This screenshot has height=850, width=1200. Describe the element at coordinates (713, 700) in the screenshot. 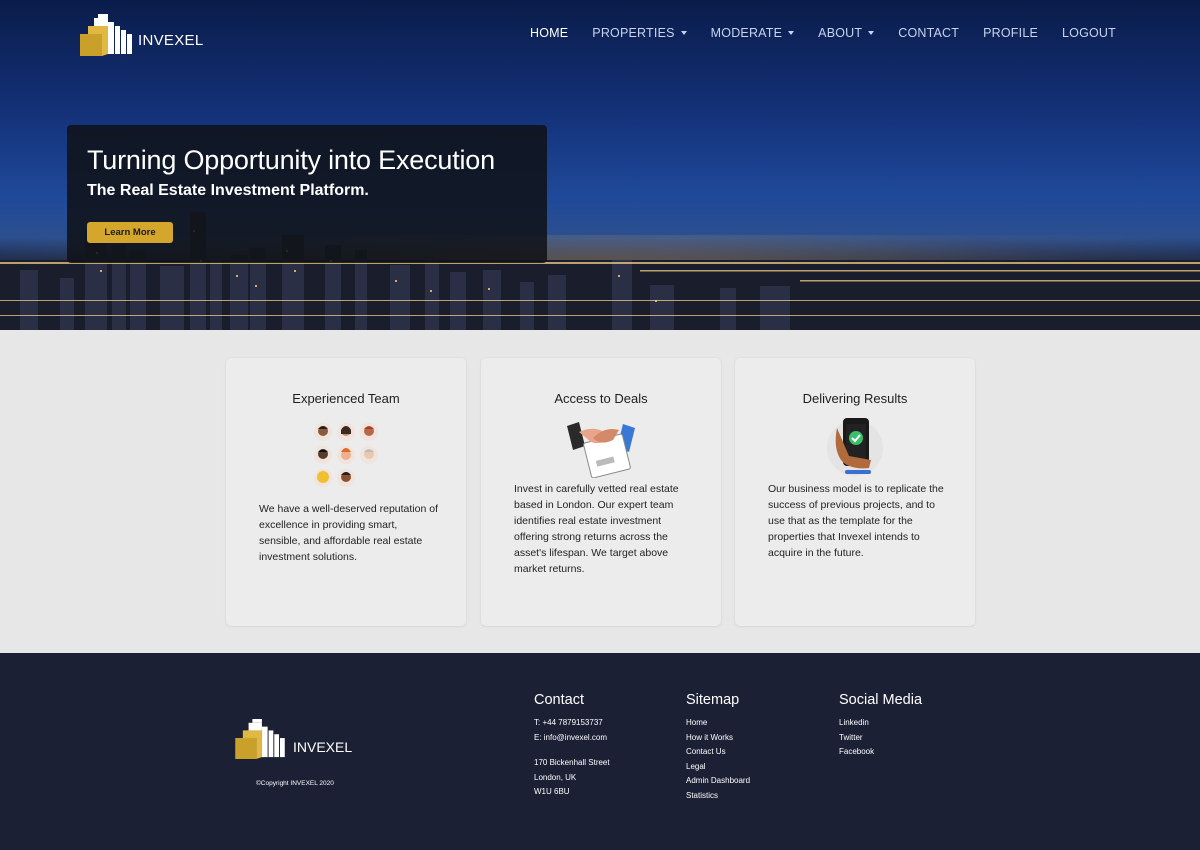

I see `footer-sitemap-heading: Sitemap` at that location.